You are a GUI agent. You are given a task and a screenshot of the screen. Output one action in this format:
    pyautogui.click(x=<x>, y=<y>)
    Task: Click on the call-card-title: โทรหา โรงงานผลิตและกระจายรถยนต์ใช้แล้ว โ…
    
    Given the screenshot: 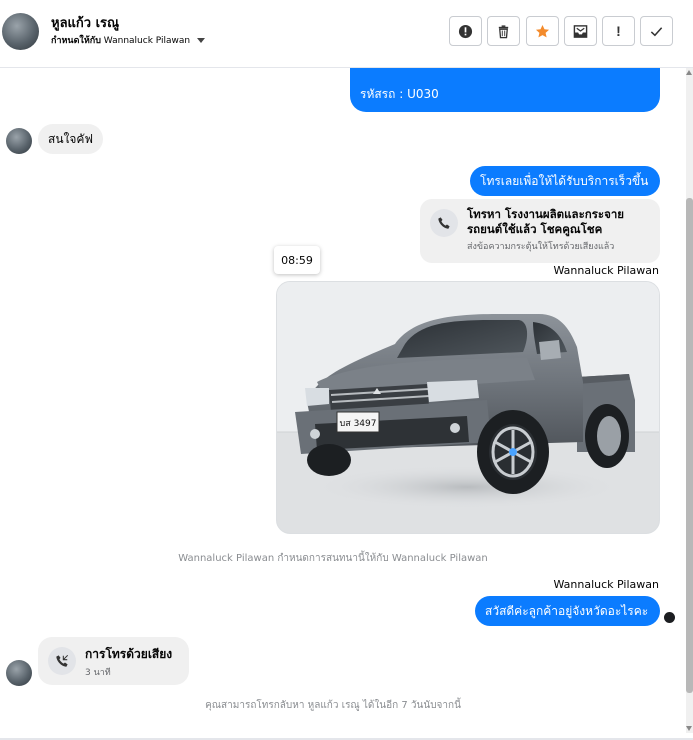 What is the action you would take?
    pyautogui.click(x=546, y=221)
    